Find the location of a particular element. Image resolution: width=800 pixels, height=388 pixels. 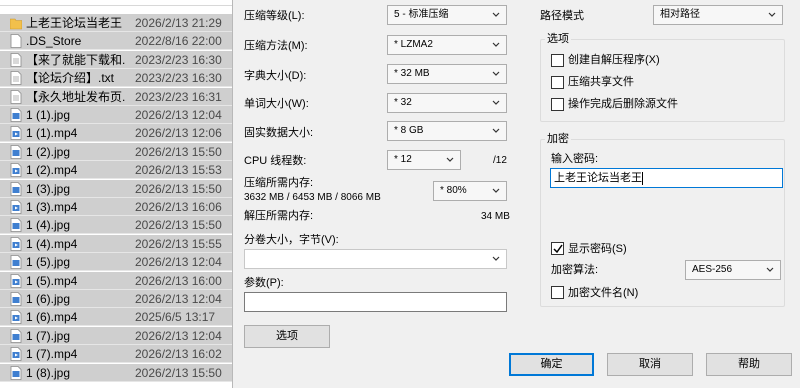

file-modified-date: 2023/2/23 16:31 is located at coordinates (178, 96).